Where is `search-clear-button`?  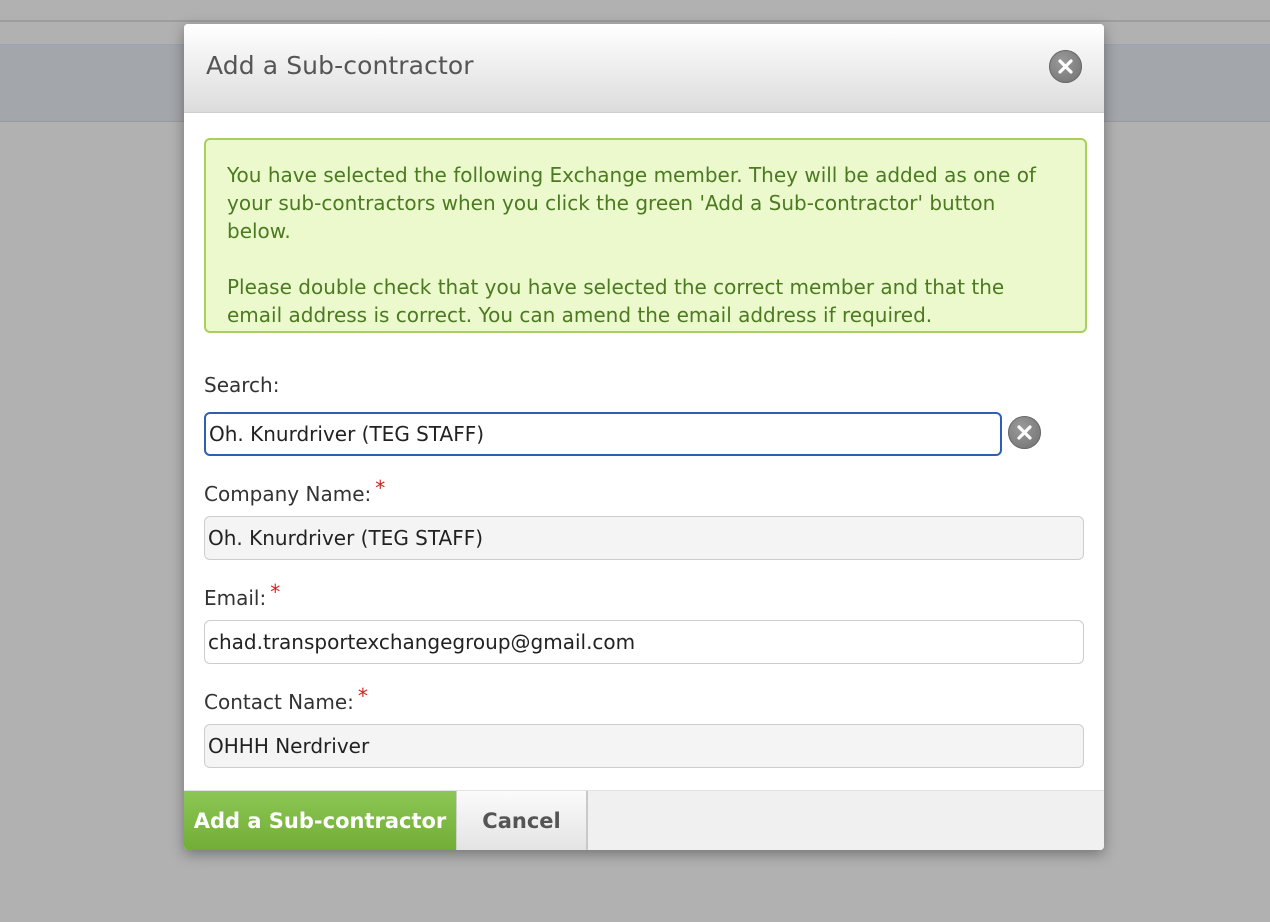 search-clear-button is located at coordinates (1024, 432).